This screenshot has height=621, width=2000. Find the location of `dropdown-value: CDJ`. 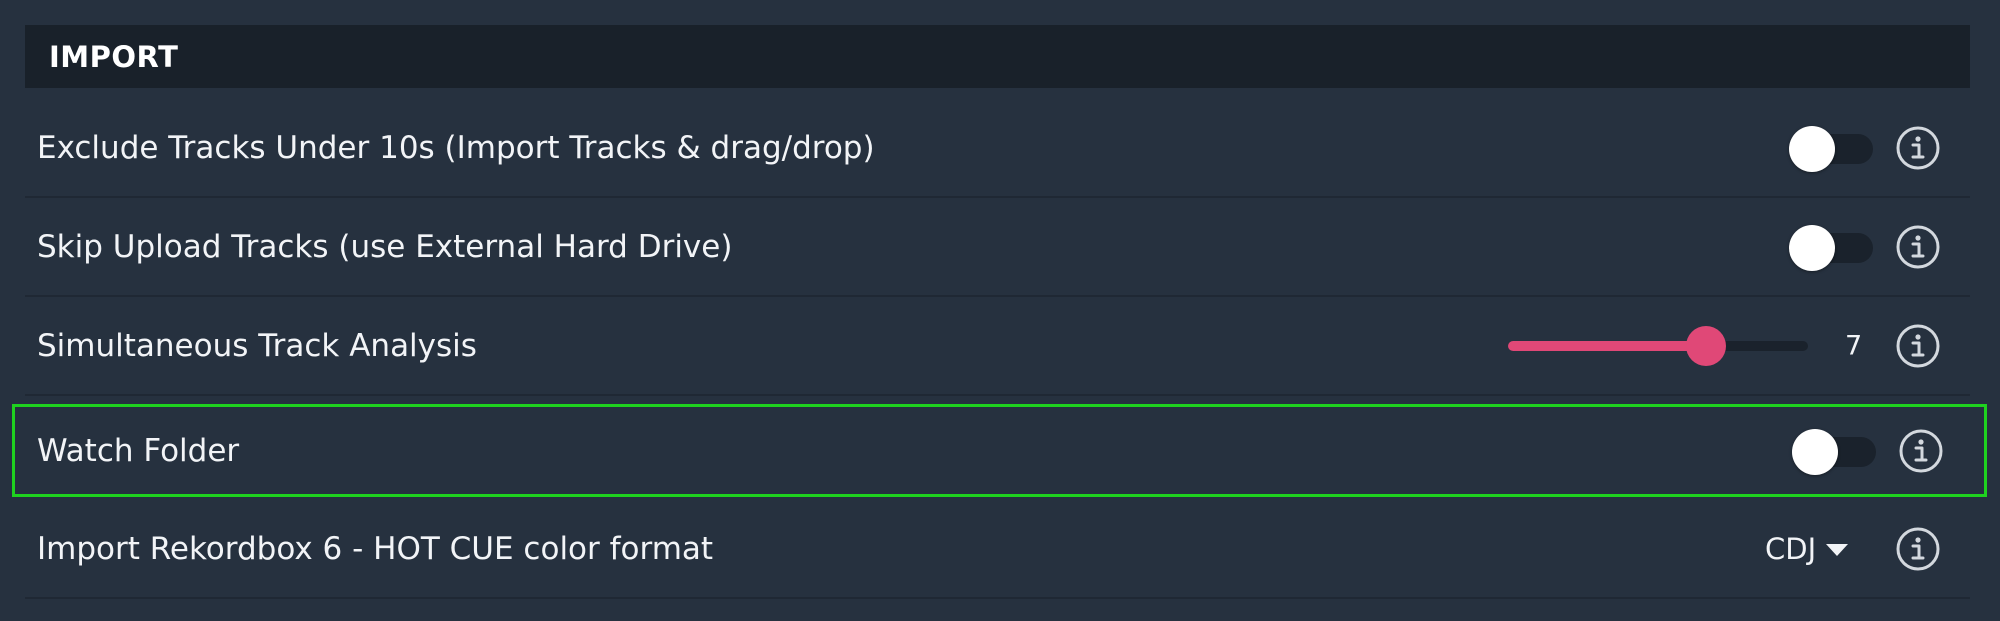

dropdown-value: CDJ is located at coordinates (1791, 548).